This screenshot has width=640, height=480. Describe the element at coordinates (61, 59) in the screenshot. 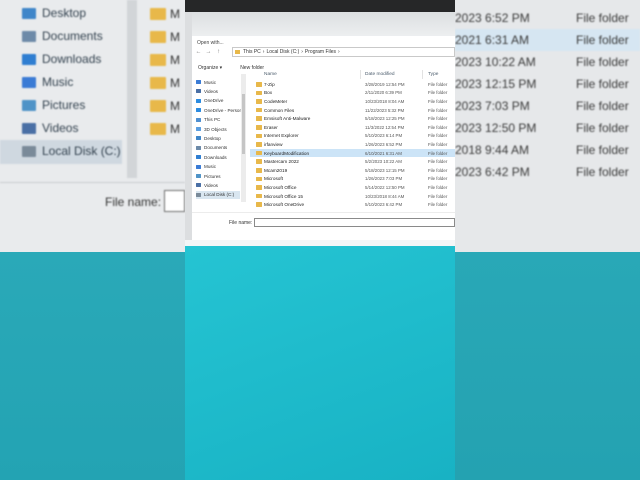

I see `left-nav-item: Downloads` at that location.